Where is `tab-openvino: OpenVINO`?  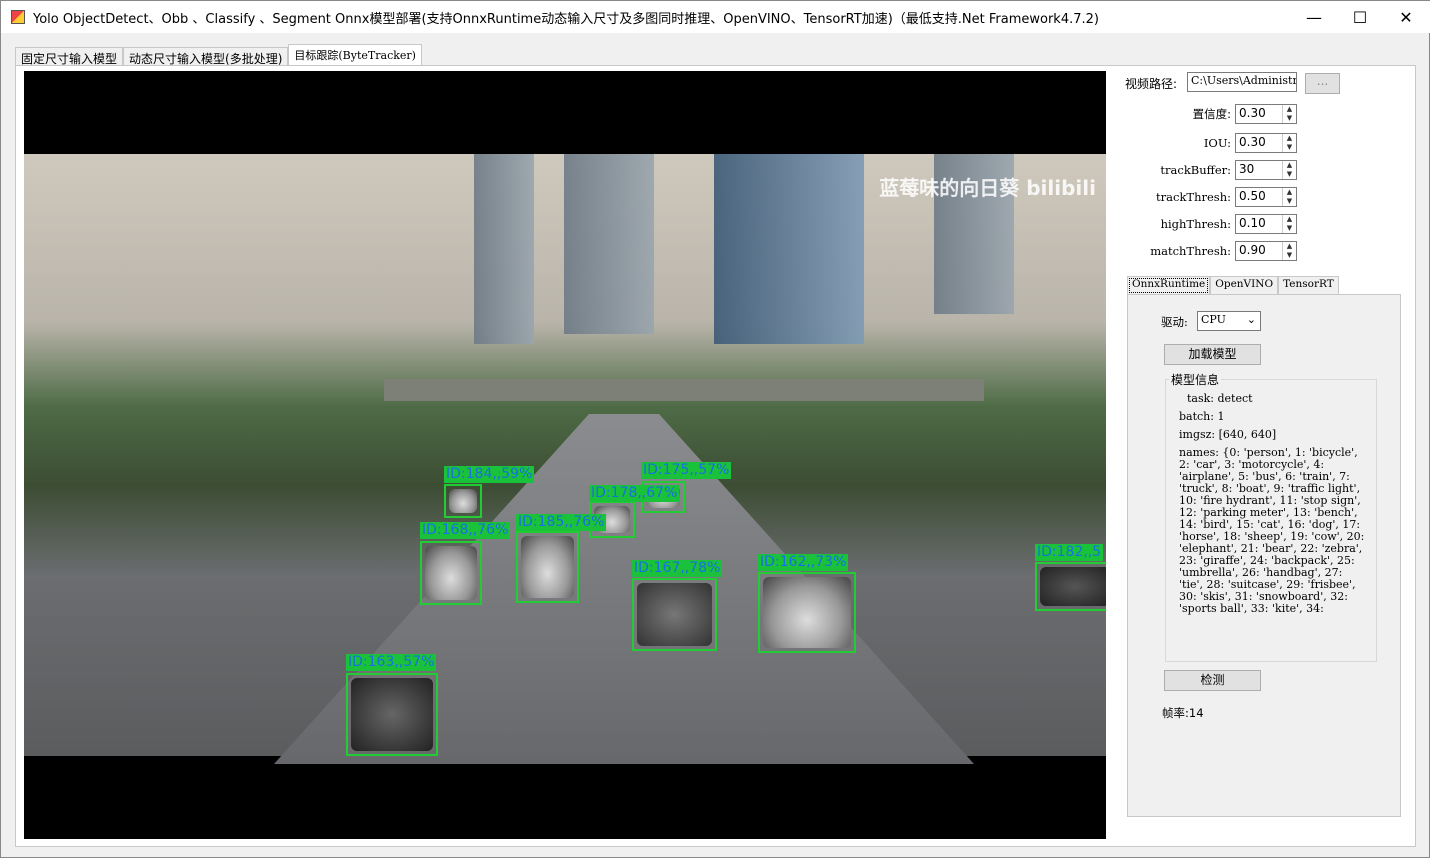 tab-openvino: OpenVINO is located at coordinates (1244, 285).